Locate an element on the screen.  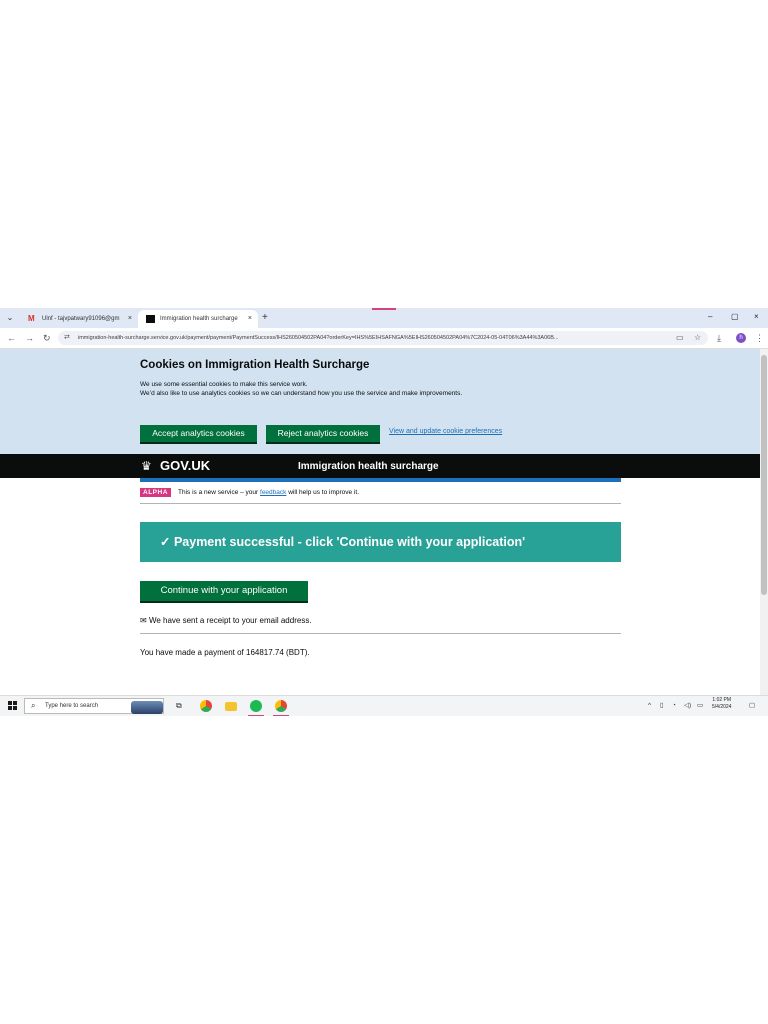
spotify-icon is located at coordinates (256, 706).